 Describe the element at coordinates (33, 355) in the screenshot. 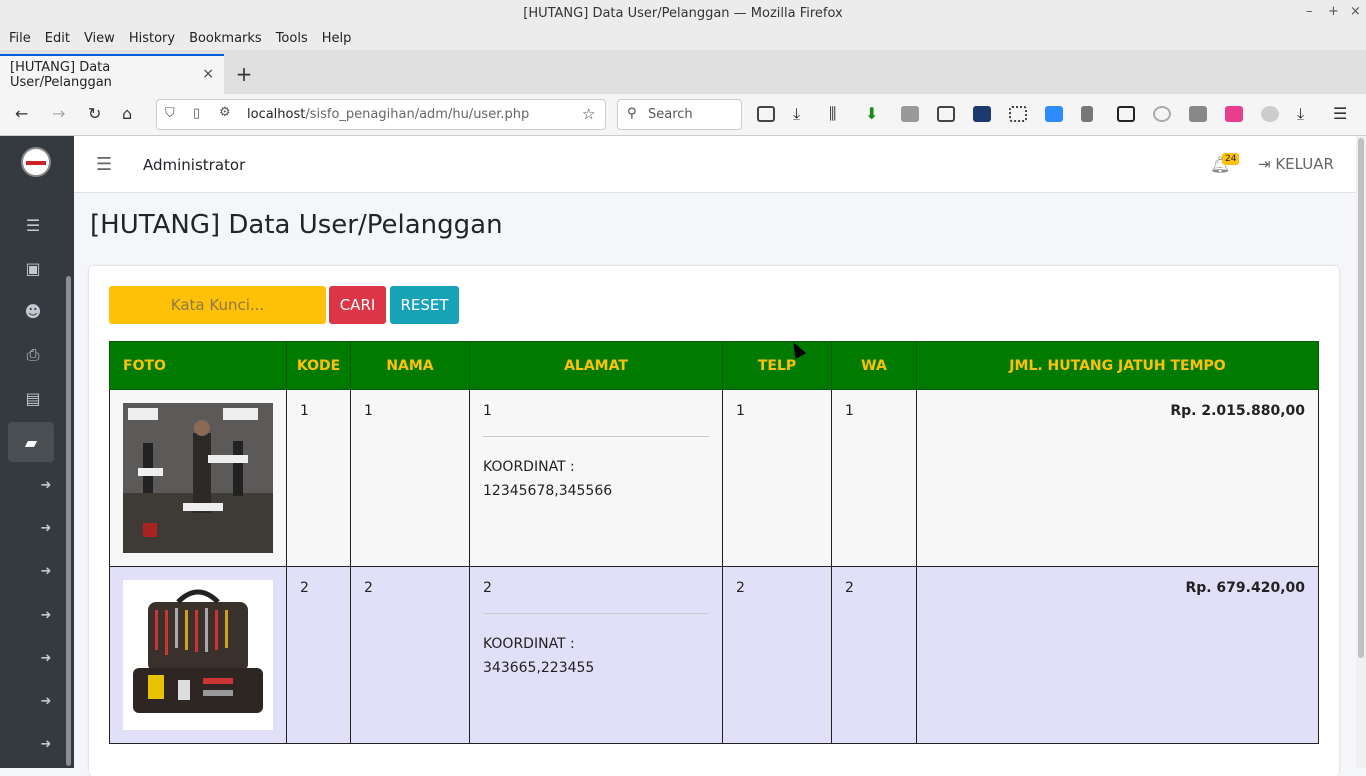

I see `sidebar-item-print: ⎙` at that location.